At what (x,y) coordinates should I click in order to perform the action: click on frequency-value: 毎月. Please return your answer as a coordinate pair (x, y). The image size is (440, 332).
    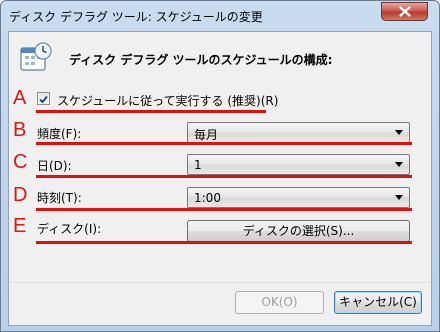
    Looking at the image, I should click on (206, 135).